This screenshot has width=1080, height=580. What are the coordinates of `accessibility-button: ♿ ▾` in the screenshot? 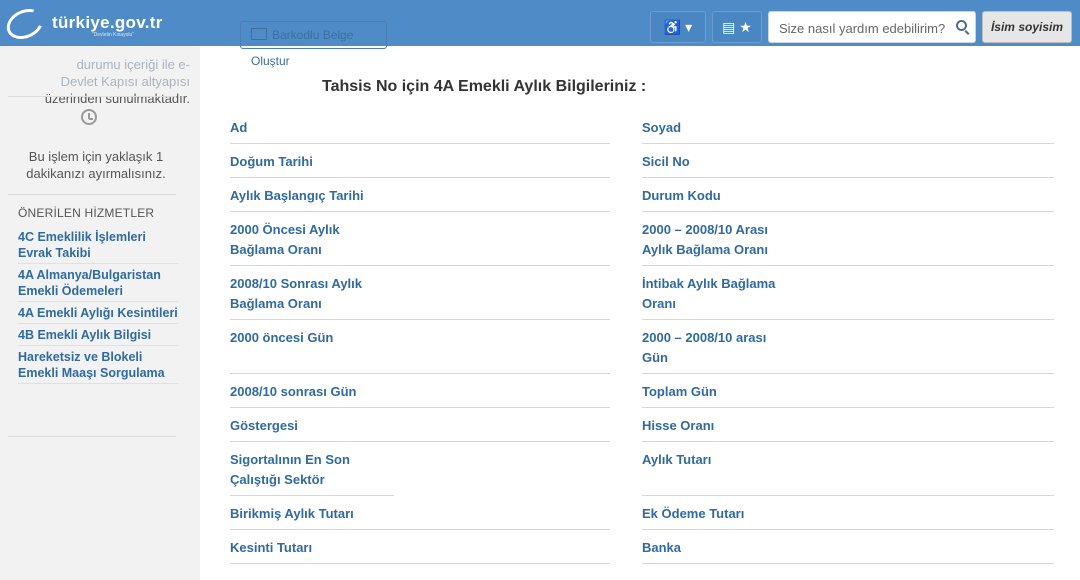 It's located at (678, 27).